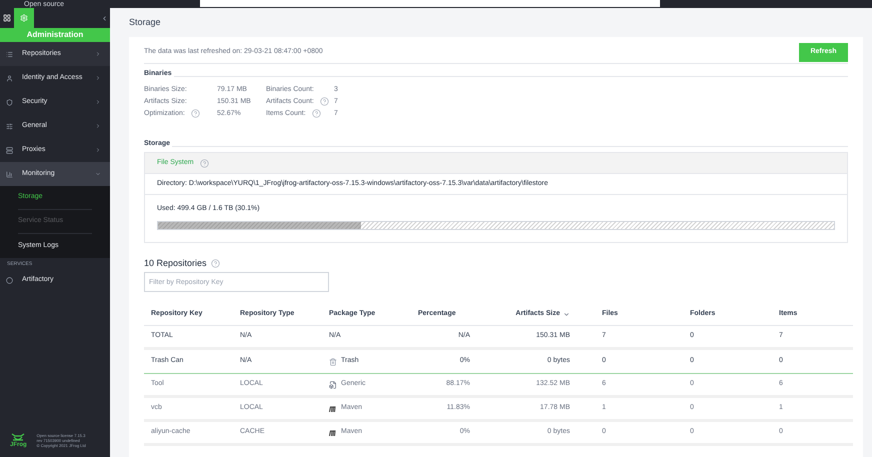 The image size is (872, 457). What do you see at coordinates (9, 126) in the screenshot?
I see `sliders-icon` at bounding box center [9, 126].